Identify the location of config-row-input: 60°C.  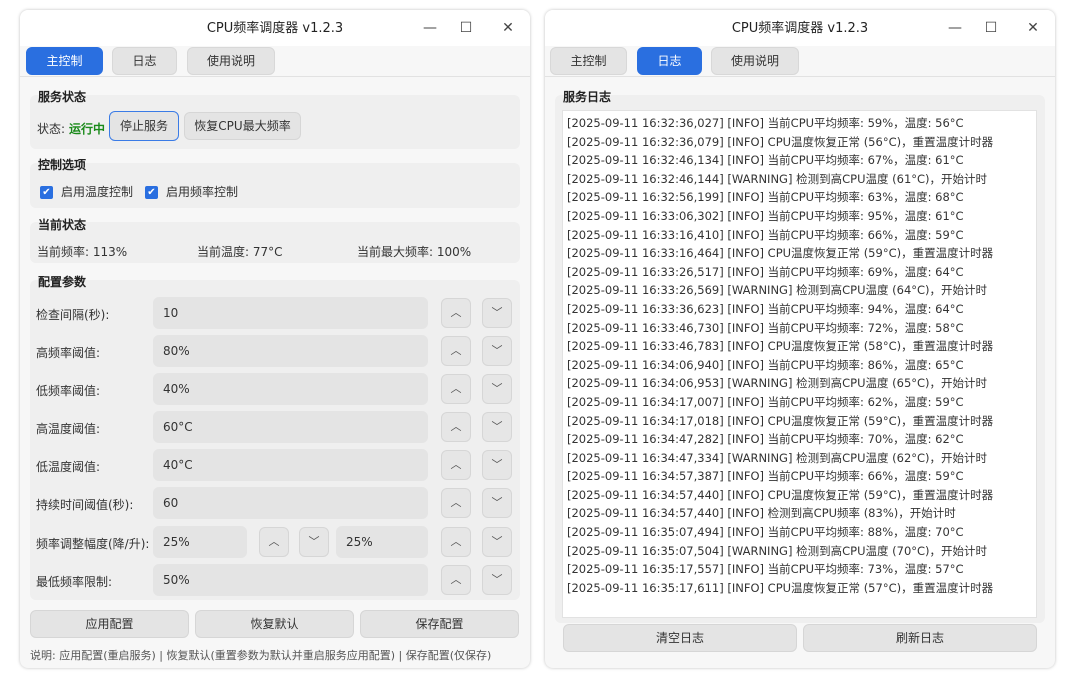
(290, 427).